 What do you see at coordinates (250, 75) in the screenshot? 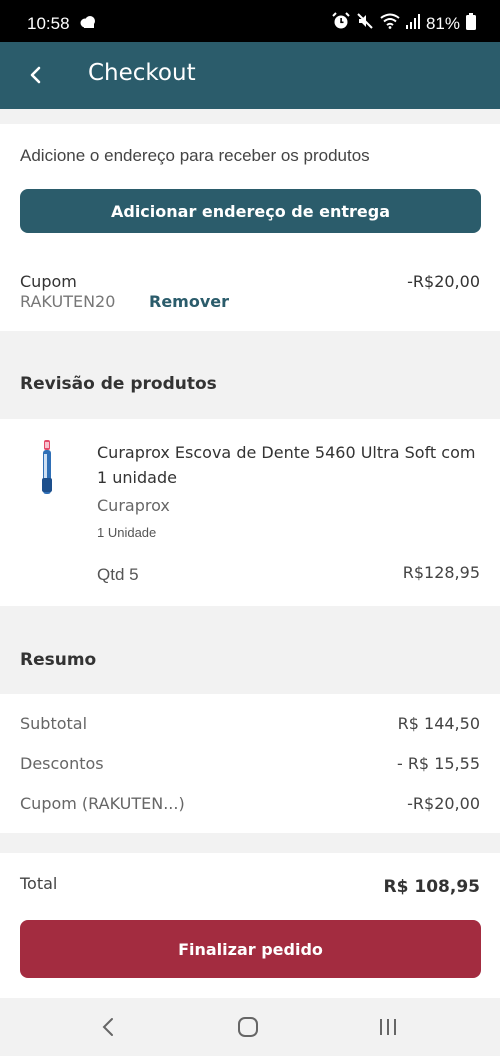
I see `app-bar: Checkout` at bounding box center [250, 75].